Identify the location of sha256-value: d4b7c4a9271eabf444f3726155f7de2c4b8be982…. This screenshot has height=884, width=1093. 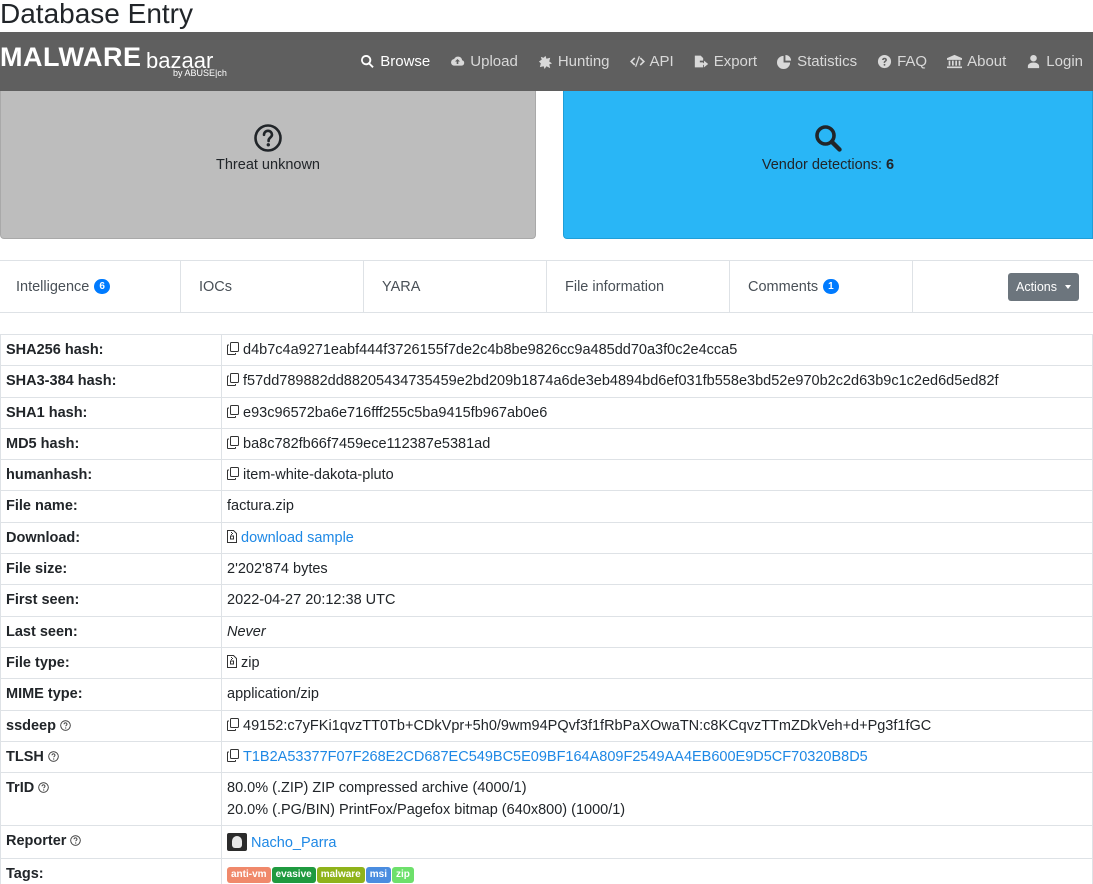
(490, 350).